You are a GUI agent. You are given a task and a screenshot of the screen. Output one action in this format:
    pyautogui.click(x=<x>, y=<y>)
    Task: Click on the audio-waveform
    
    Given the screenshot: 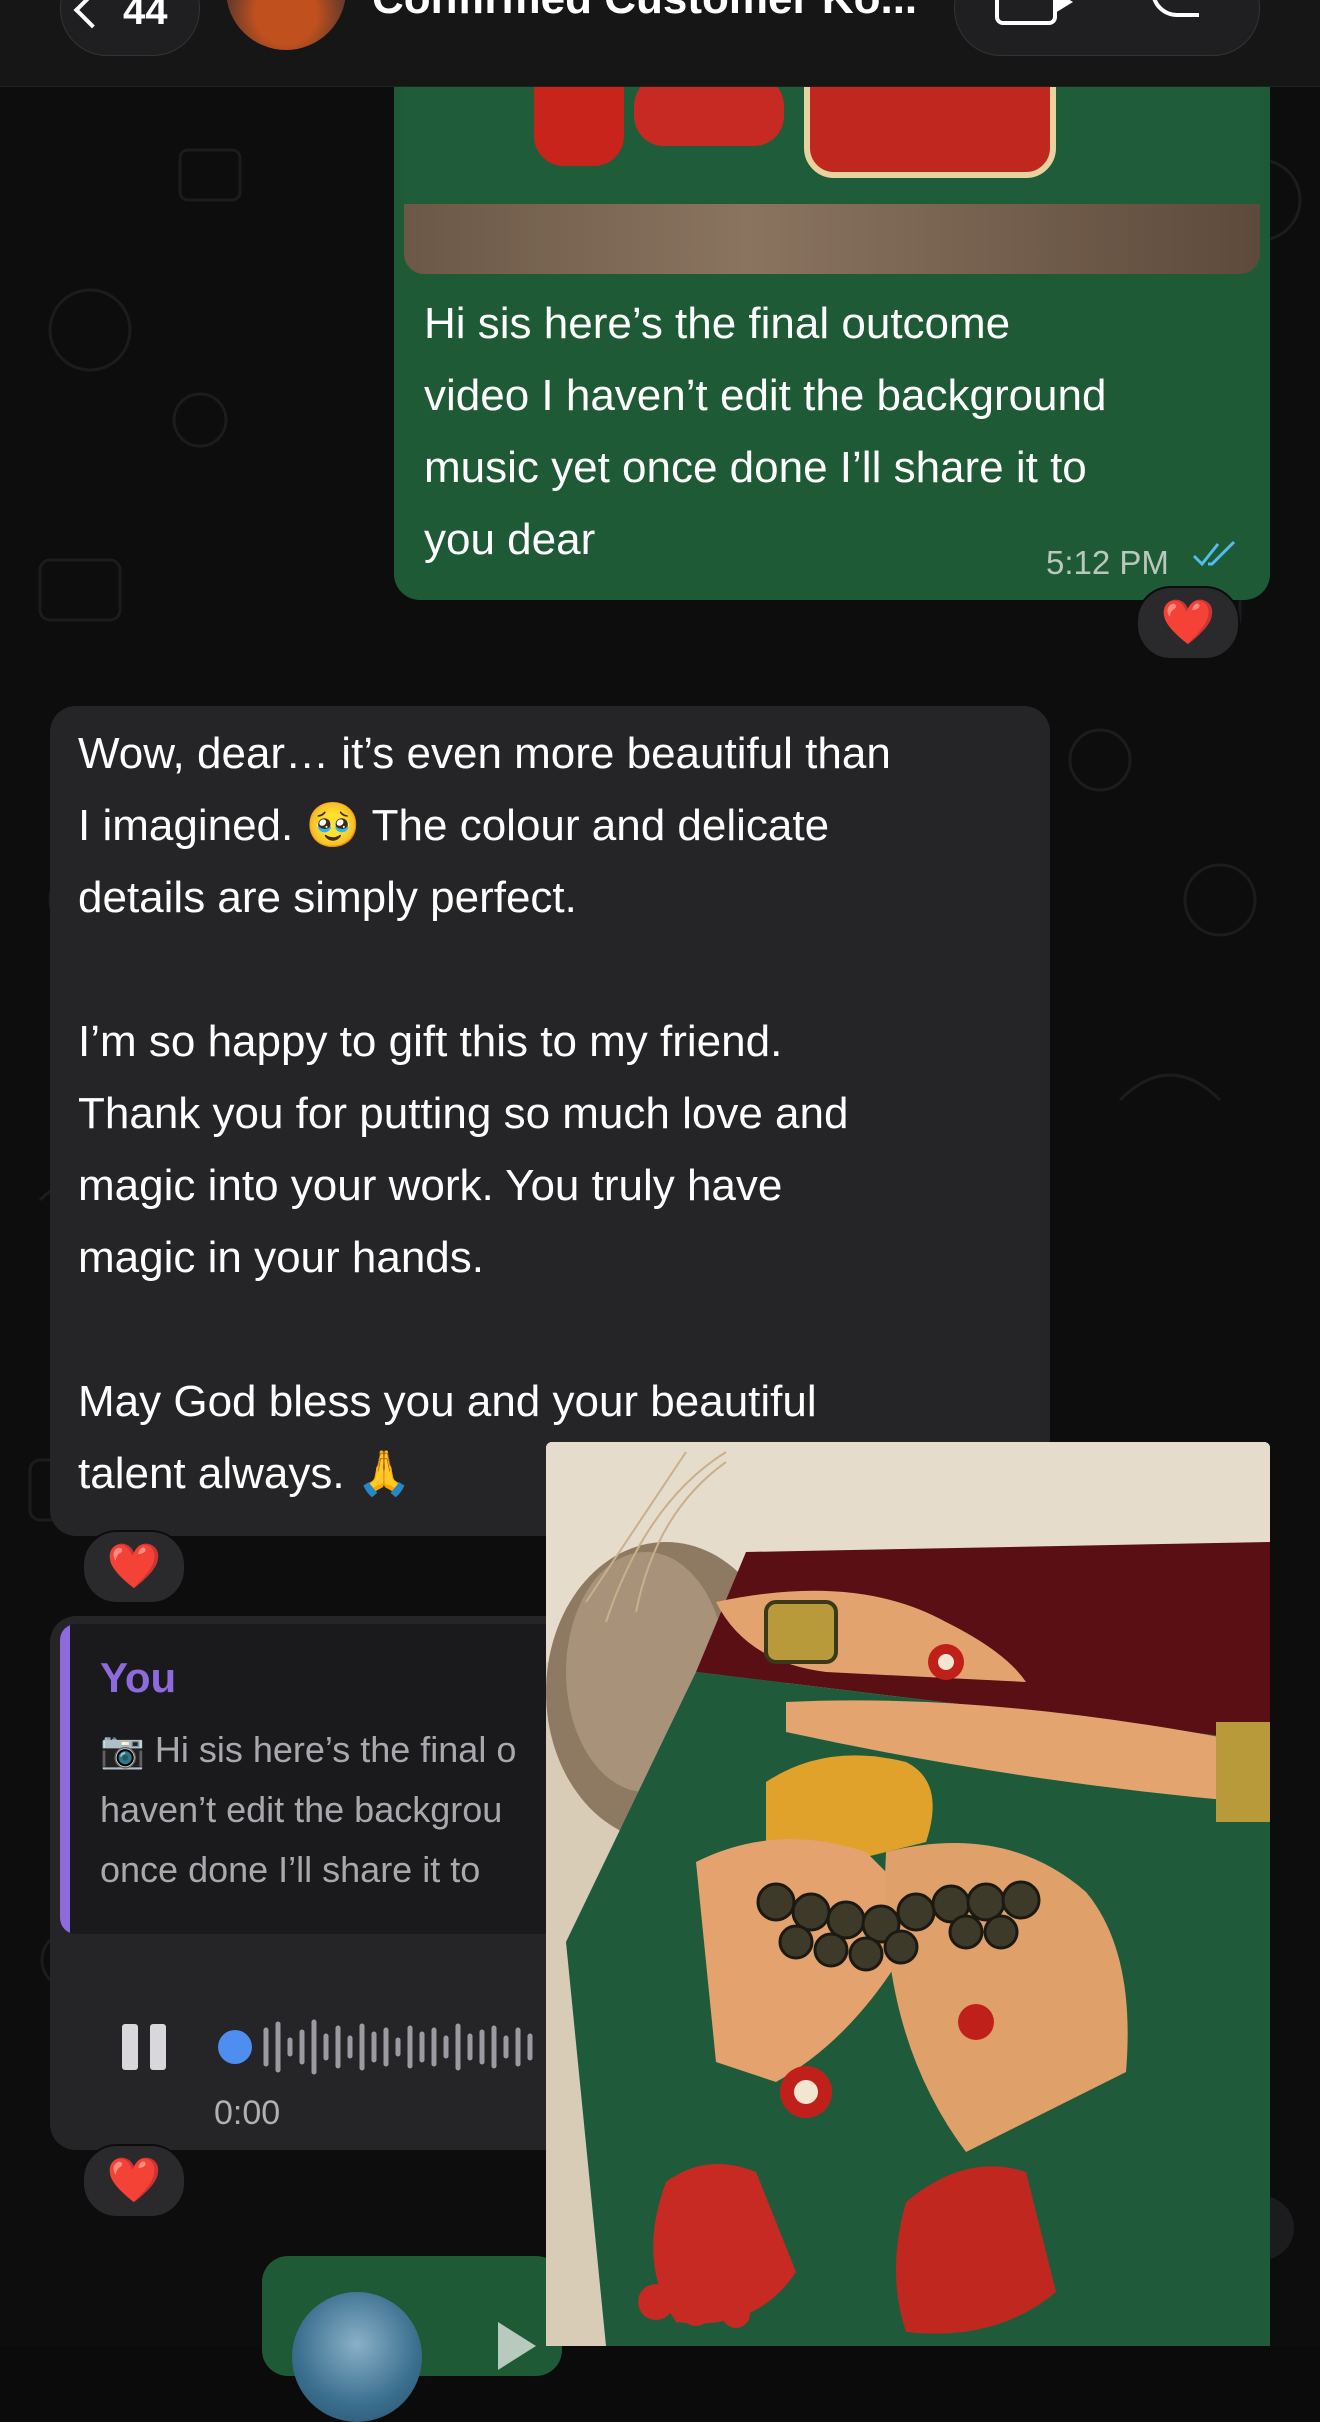 What is the action you would take?
    pyautogui.click(x=403, y=2047)
    